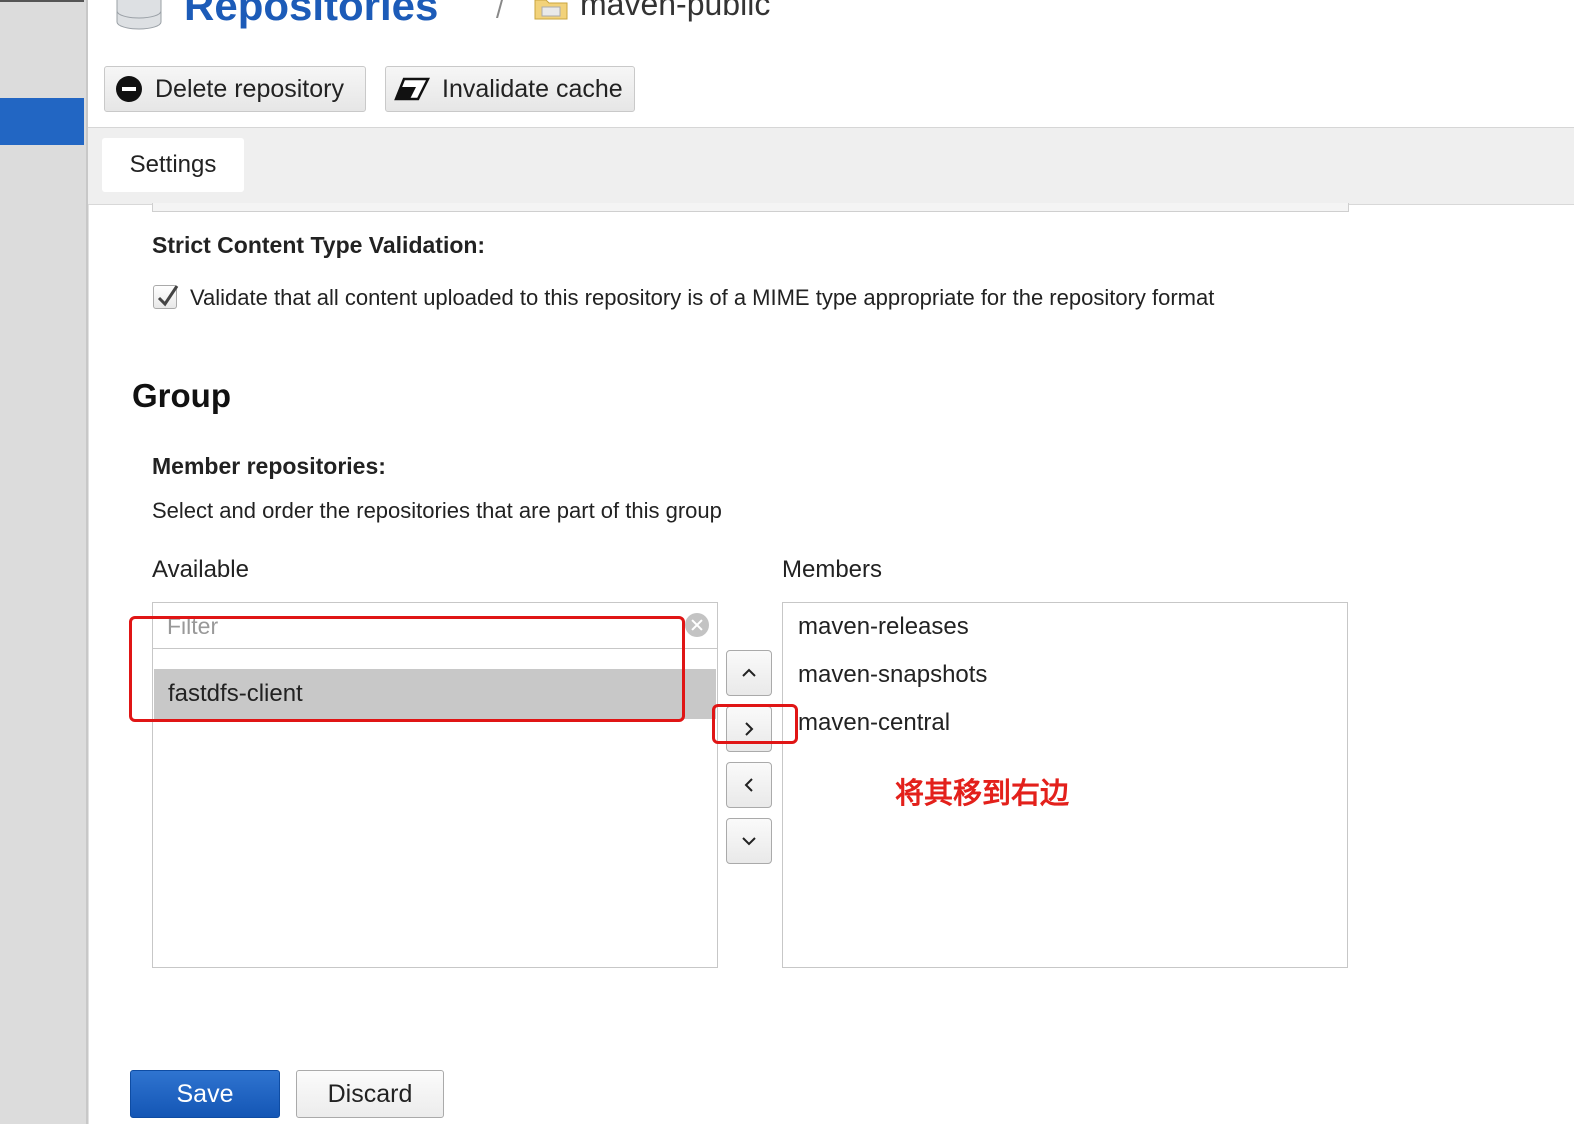 The height and width of the screenshot is (1124, 1574). I want to click on minus-circle-icon, so click(129, 89).